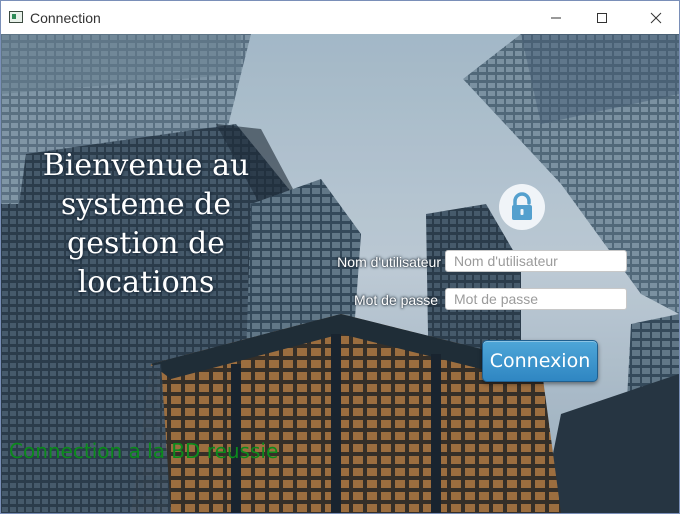  What do you see at coordinates (536, 299) in the screenshot?
I see `password-input` at bounding box center [536, 299].